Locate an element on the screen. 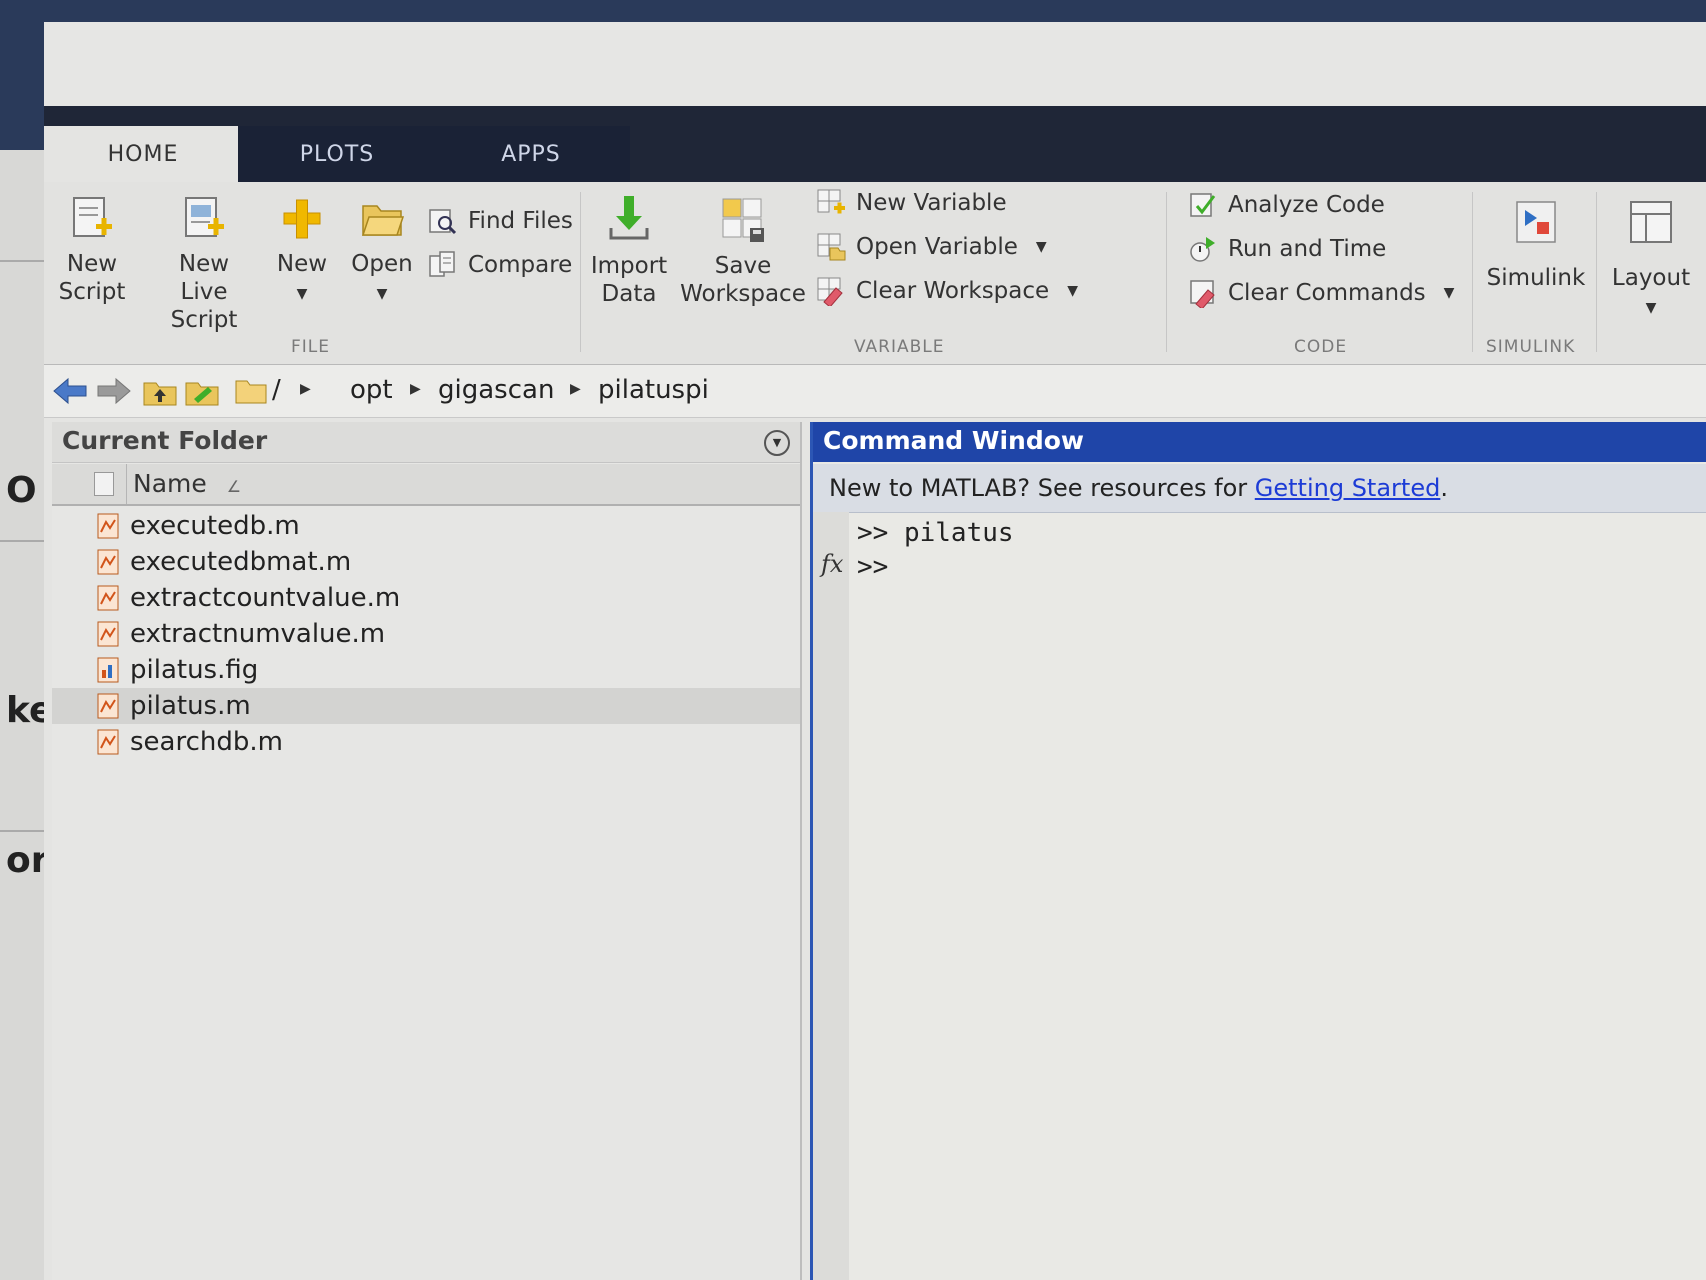  simulink-button: Simulink is located at coordinates (1536, 245).